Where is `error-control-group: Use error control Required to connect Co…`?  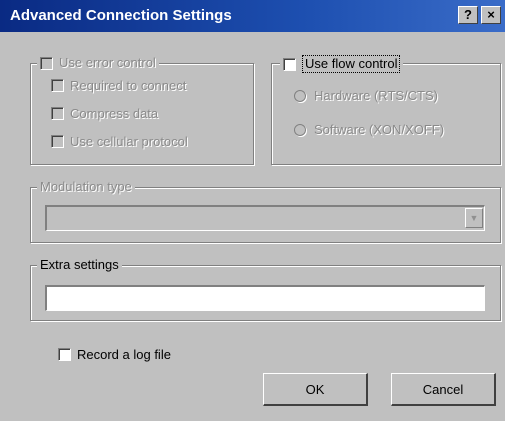
error-control-group: Use error control Required to connect Co… is located at coordinates (142, 110).